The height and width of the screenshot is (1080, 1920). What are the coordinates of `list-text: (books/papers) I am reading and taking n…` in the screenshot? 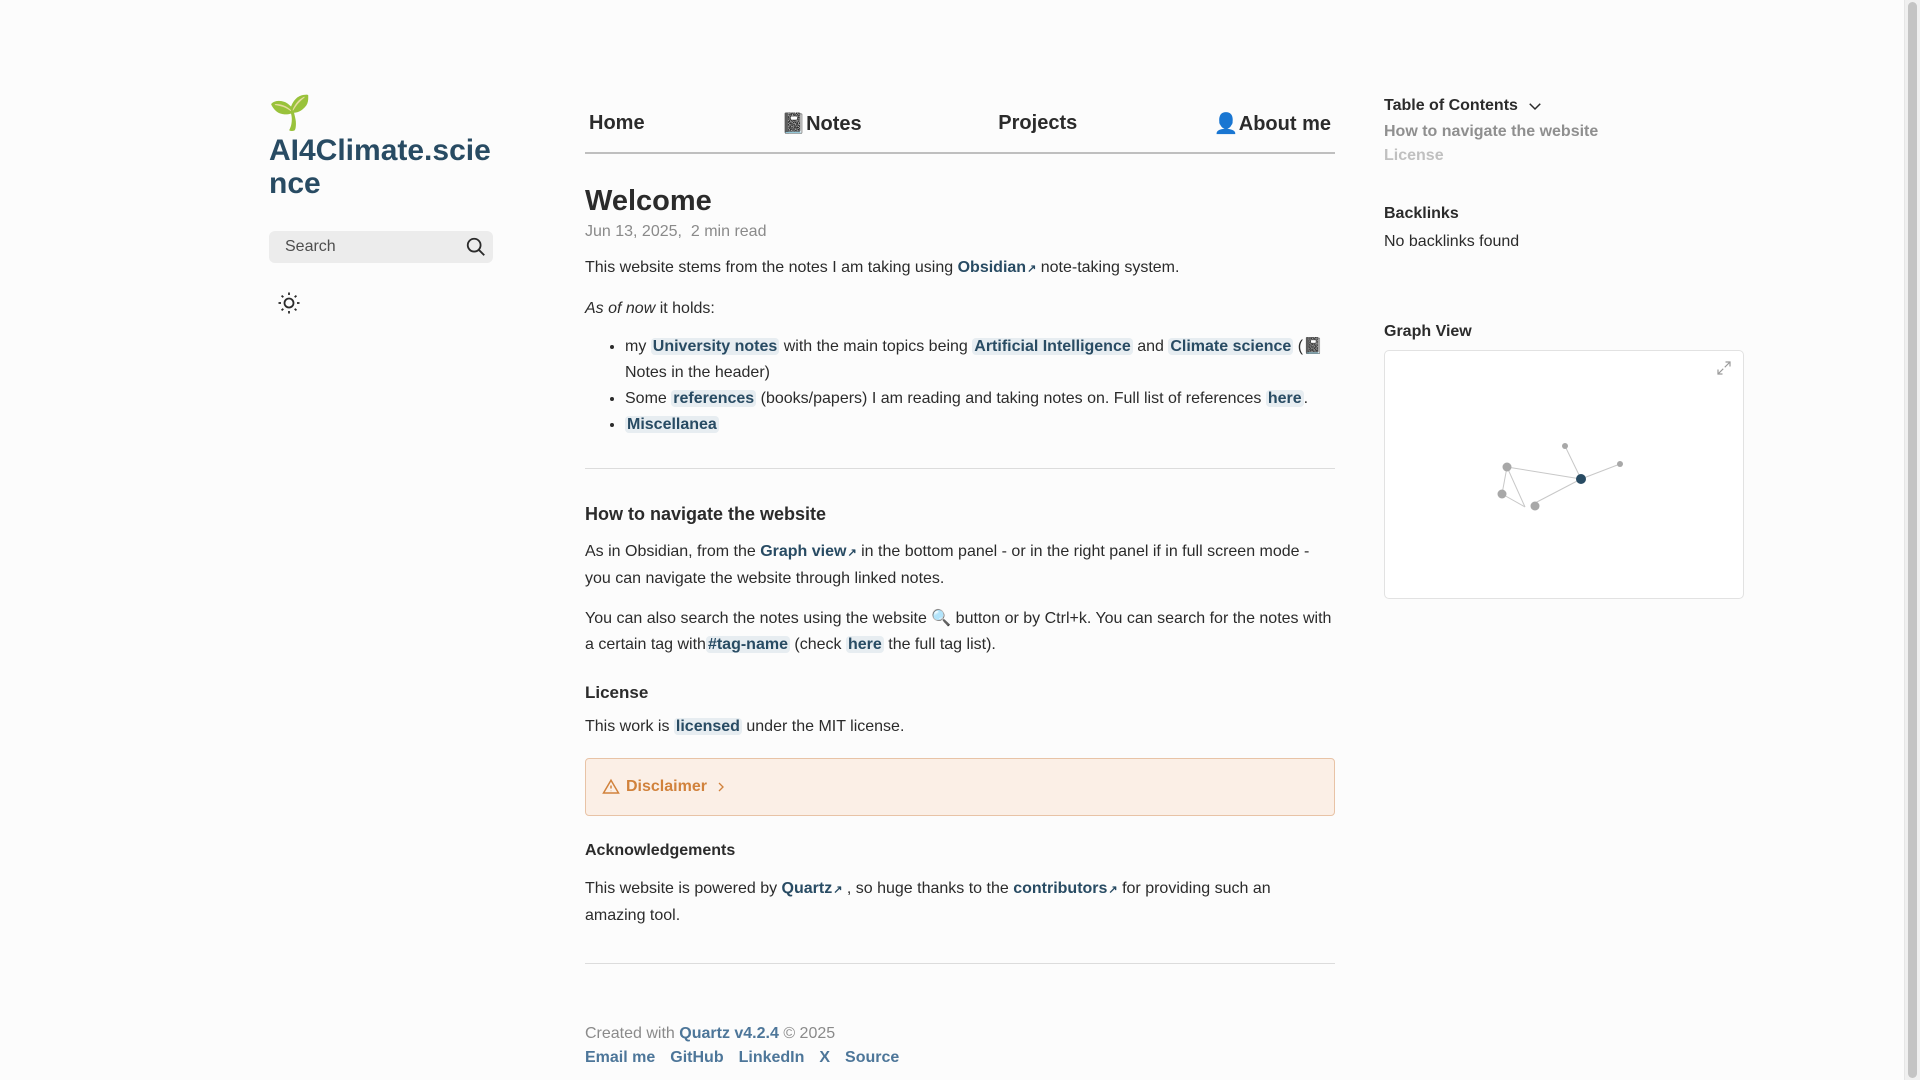 It's located at (1011, 398).